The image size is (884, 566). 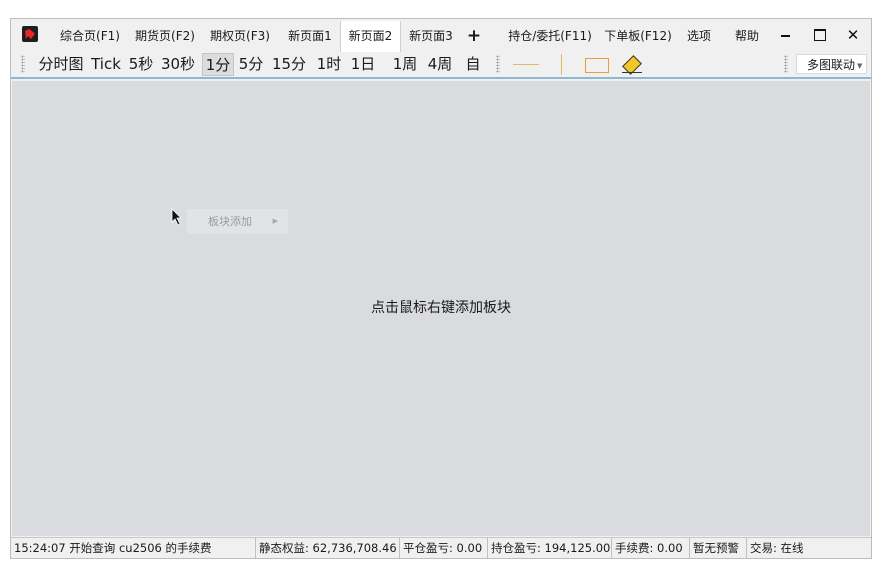 What do you see at coordinates (405, 64) in the screenshot?
I see `period-1w-button: 1周` at bounding box center [405, 64].